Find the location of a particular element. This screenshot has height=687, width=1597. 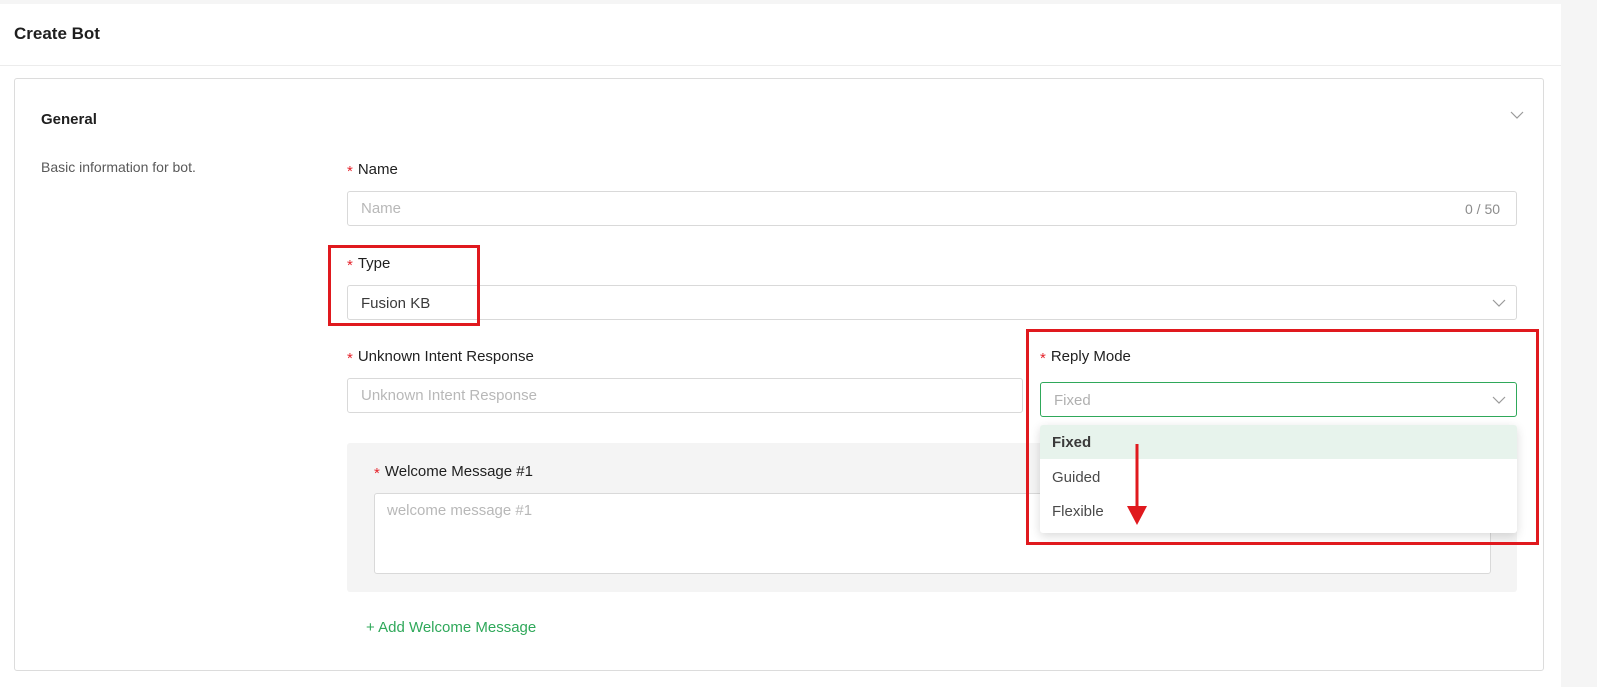

unknown-intent-label: * Unknown Intent Response is located at coordinates (440, 357).